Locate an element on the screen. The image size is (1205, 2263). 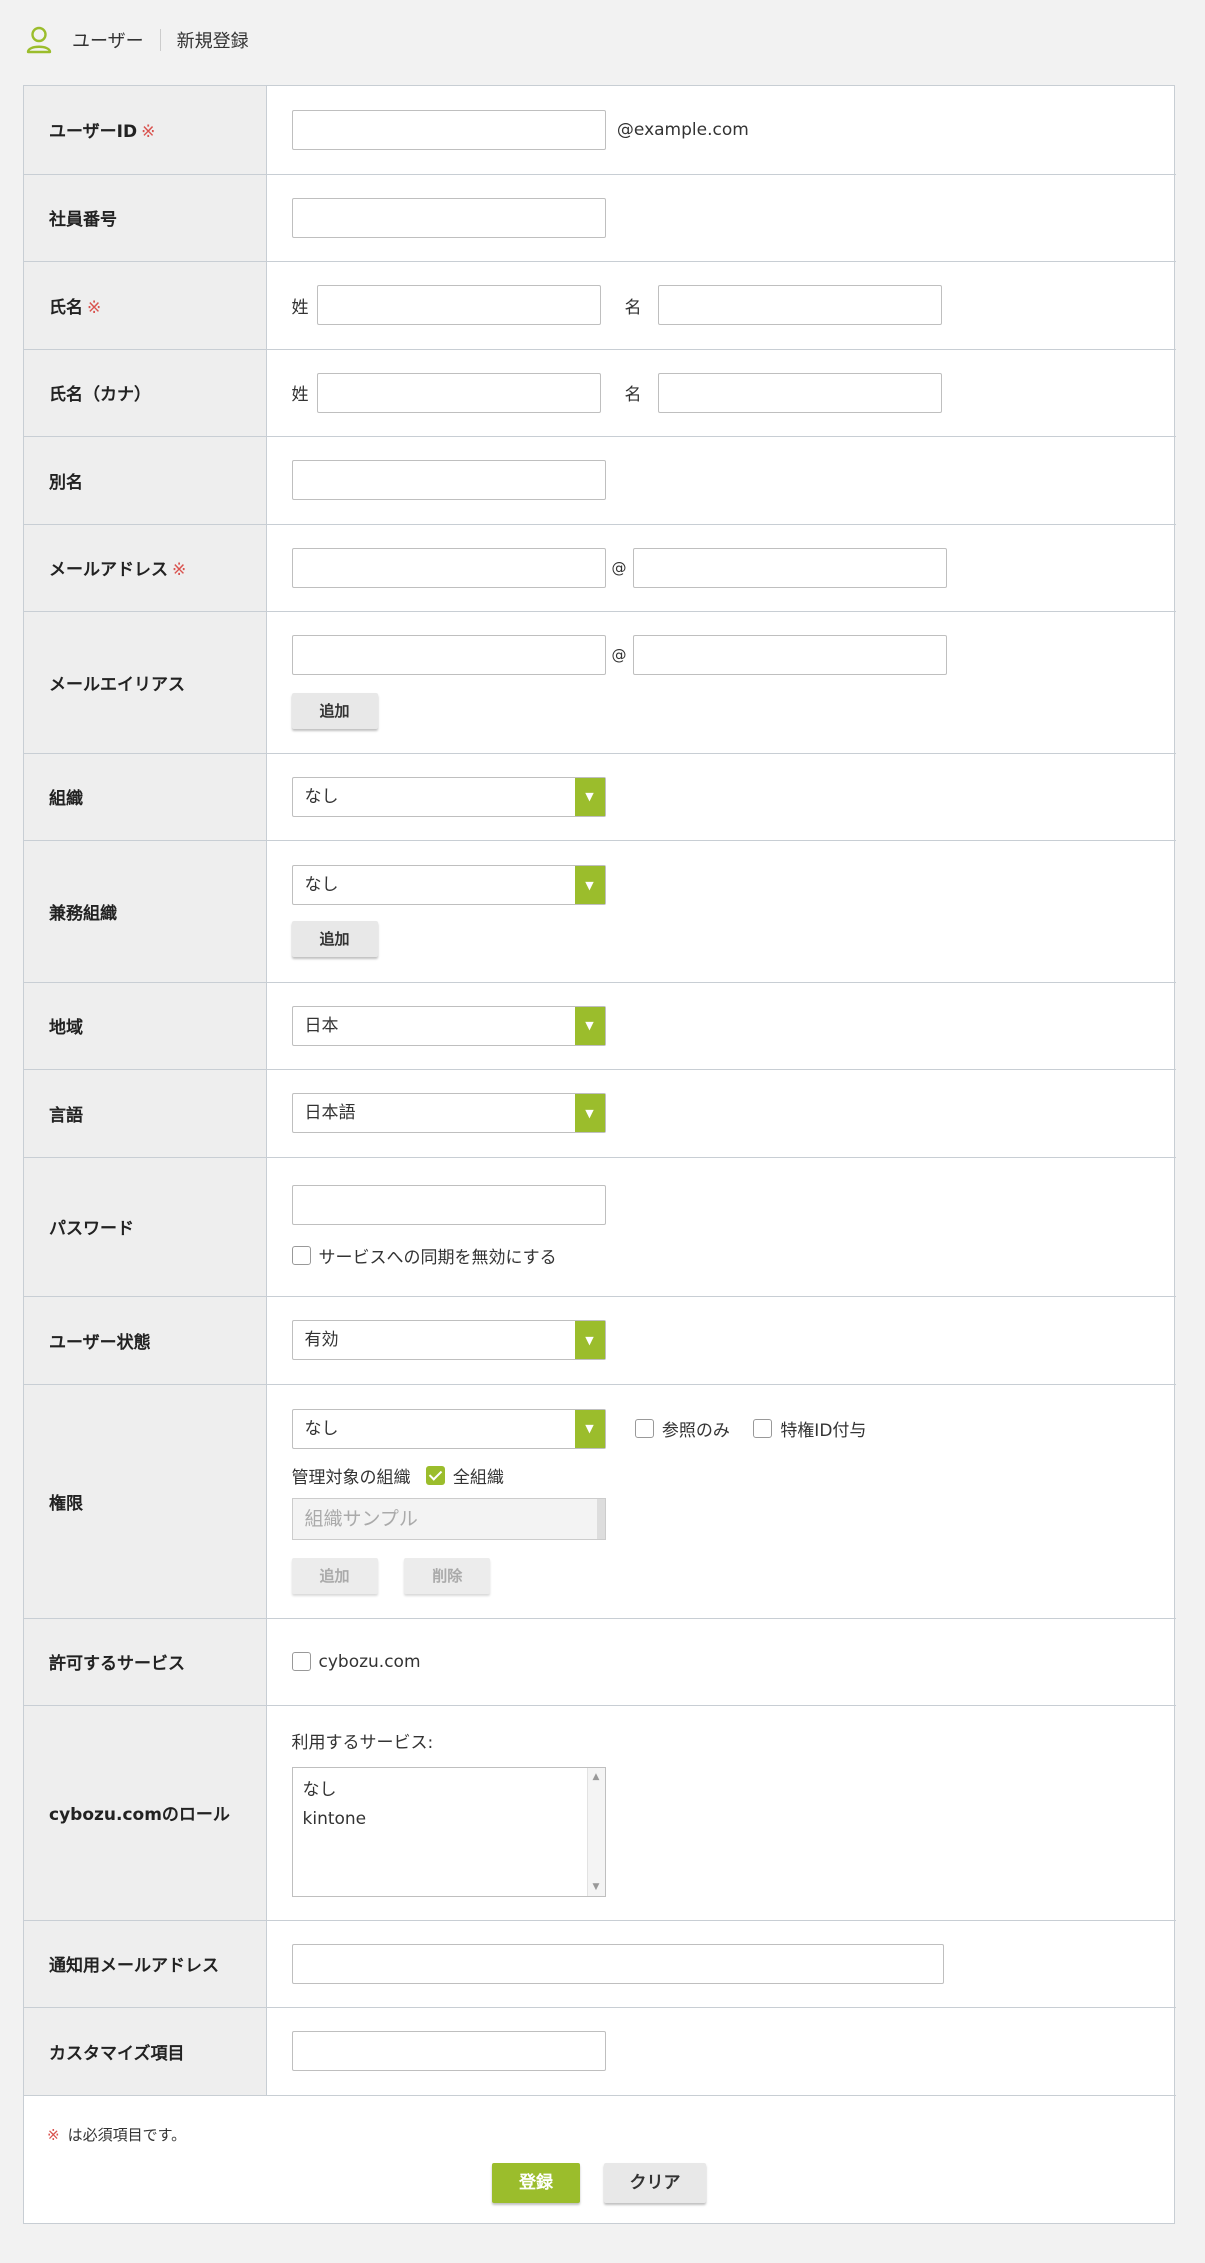
row-password: パスワード サービスへの同期を無効にする is located at coordinates (600, 1227).